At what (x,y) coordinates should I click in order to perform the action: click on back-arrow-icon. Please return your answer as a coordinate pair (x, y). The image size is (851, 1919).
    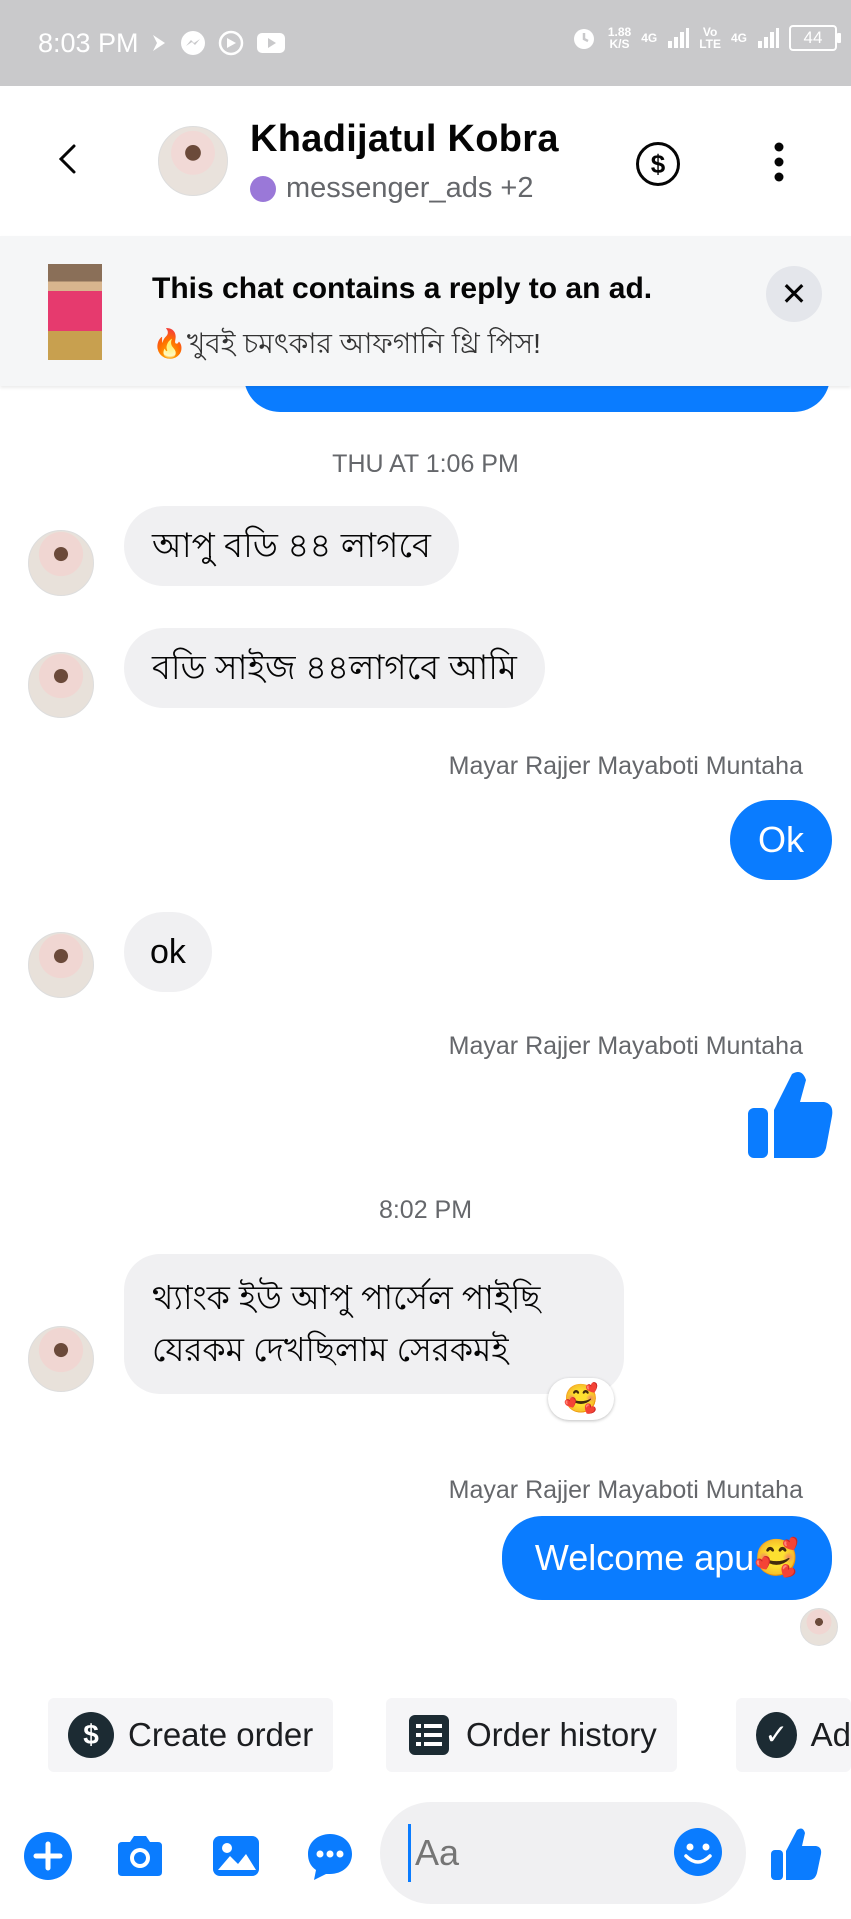
    Looking at the image, I should click on (69, 159).